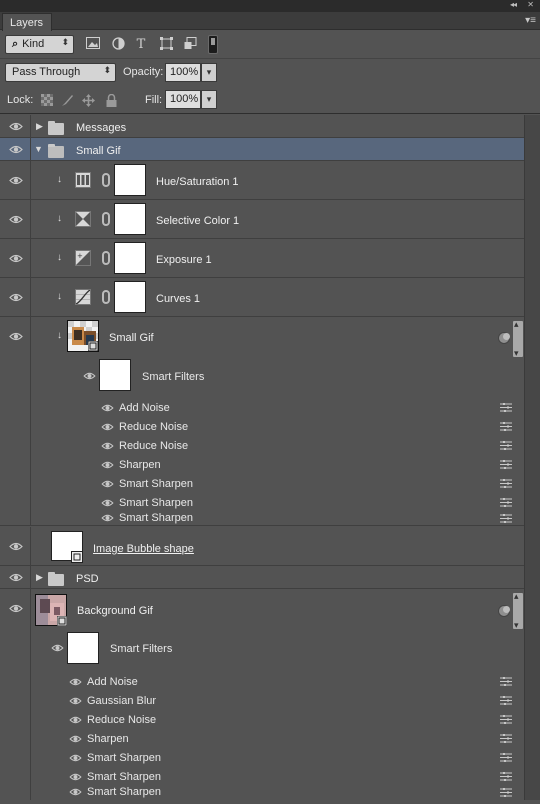  Describe the element at coordinates (183, 72) in the screenshot. I see `opacity-input: 100%` at that location.